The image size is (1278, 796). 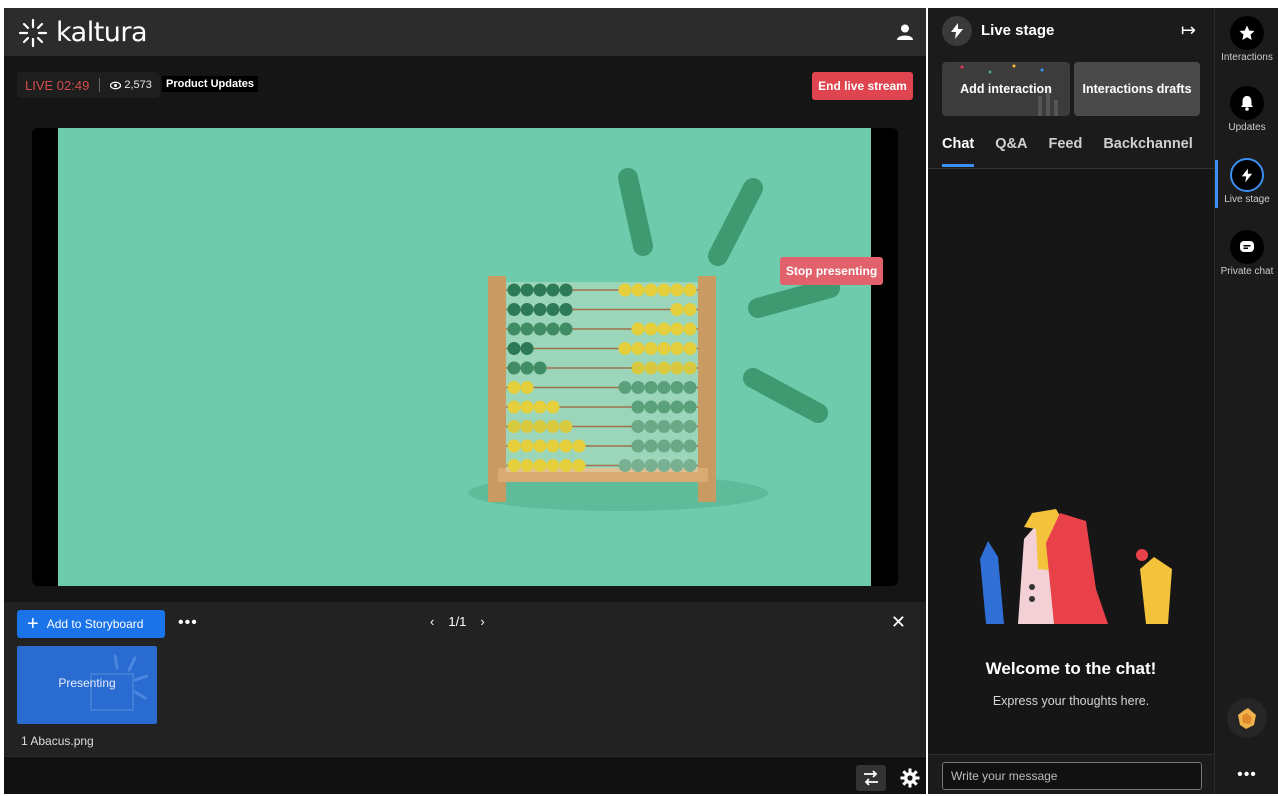 I want to click on add-interaction-button: Add interaction, so click(x=1006, y=89).